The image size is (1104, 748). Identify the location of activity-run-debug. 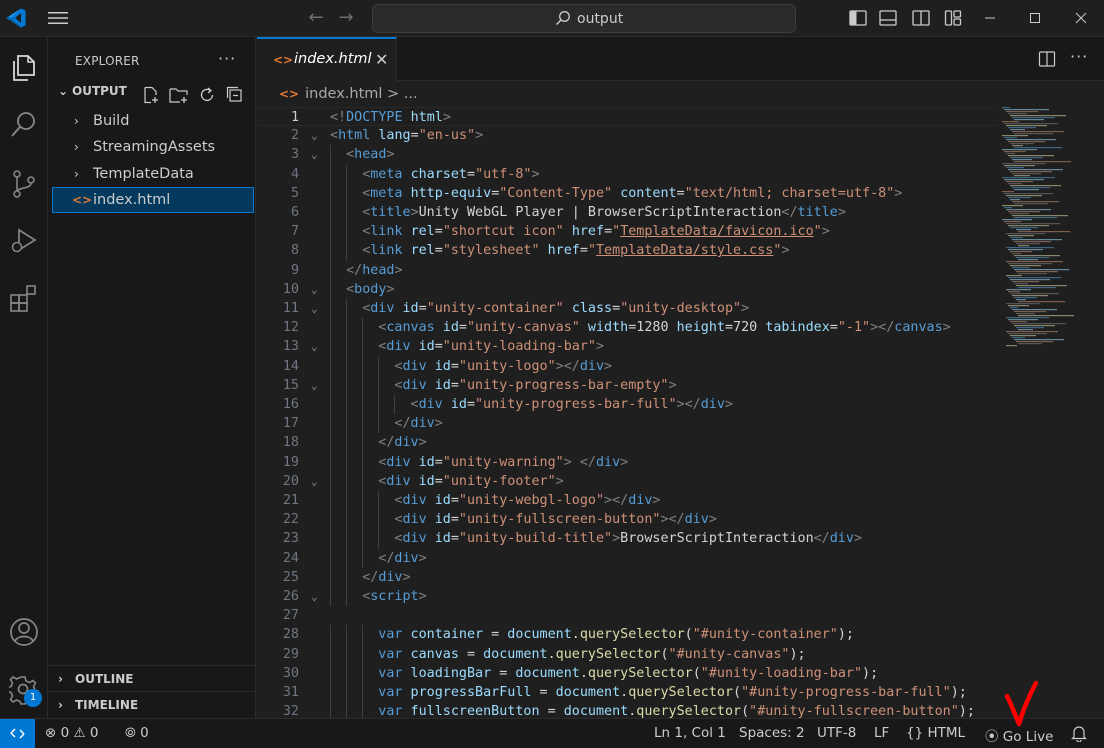
(24, 240).